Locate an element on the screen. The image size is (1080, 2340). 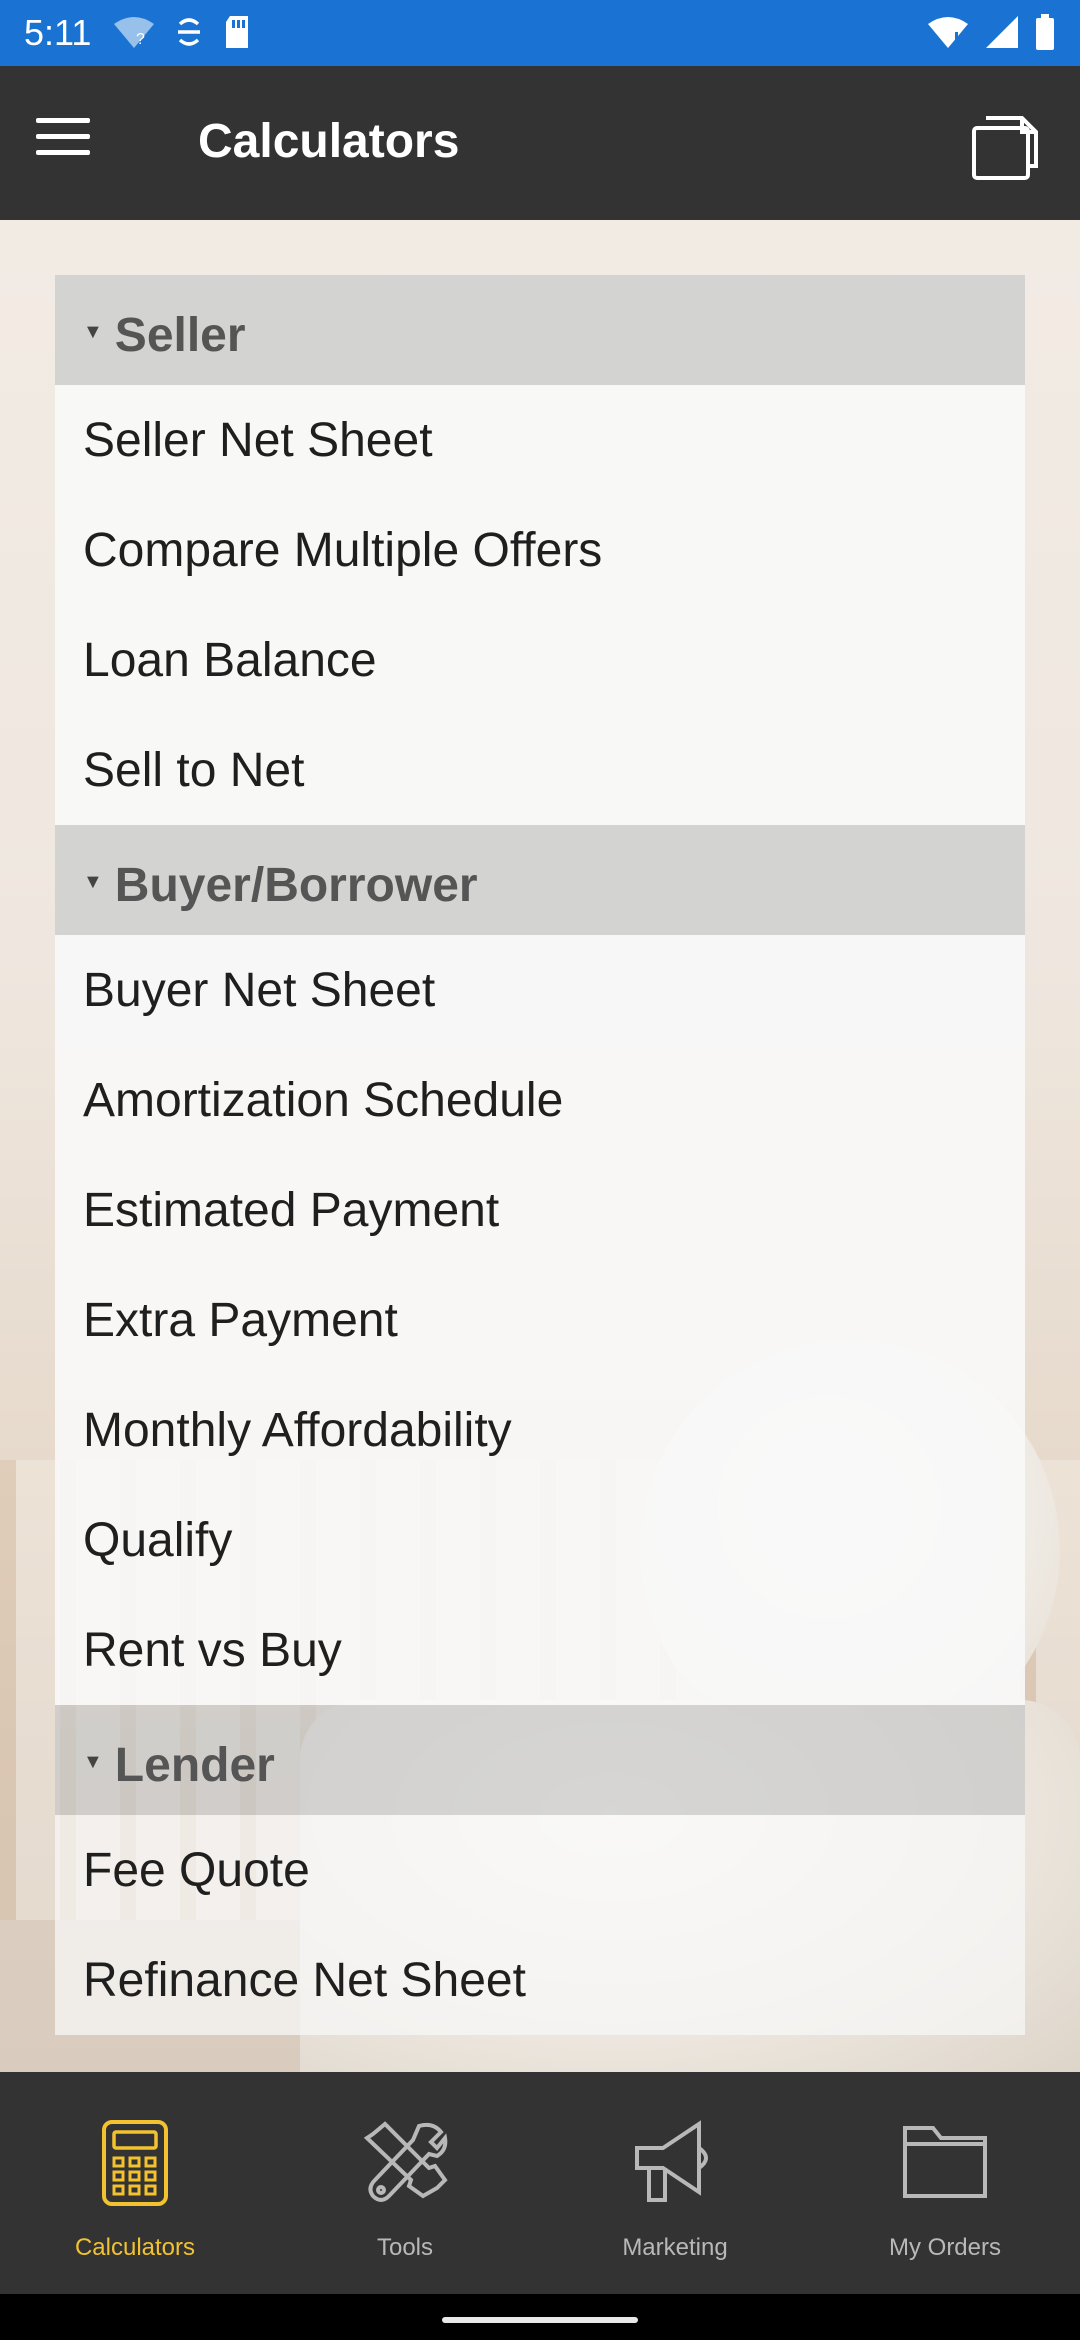
home-gesture-bar is located at coordinates (540, 2320).